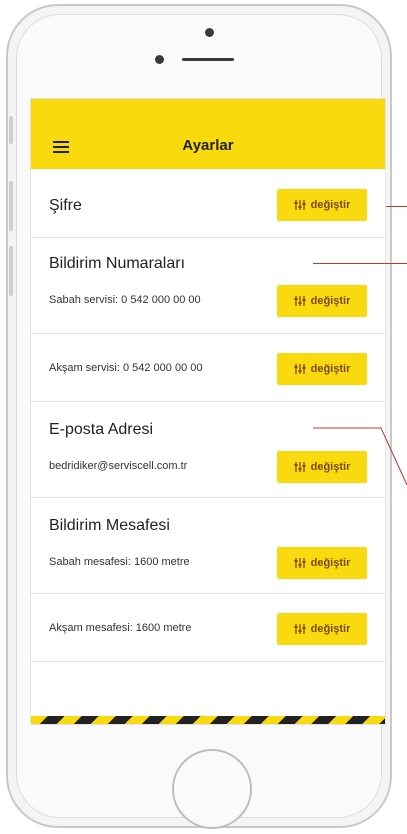  Describe the element at coordinates (159, 59) in the screenshot. I see `proximity-sensor` at that location.